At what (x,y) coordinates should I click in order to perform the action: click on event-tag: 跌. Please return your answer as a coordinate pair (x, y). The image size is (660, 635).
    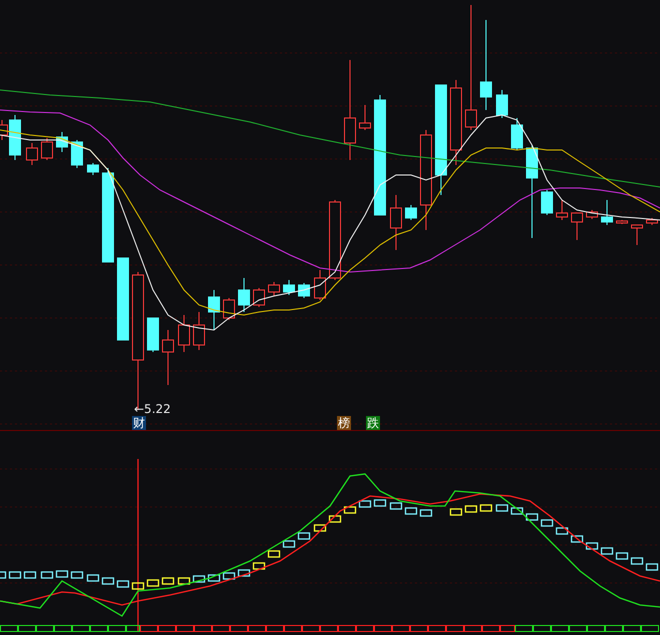
    Looking at the image, I should click on (373, 423).